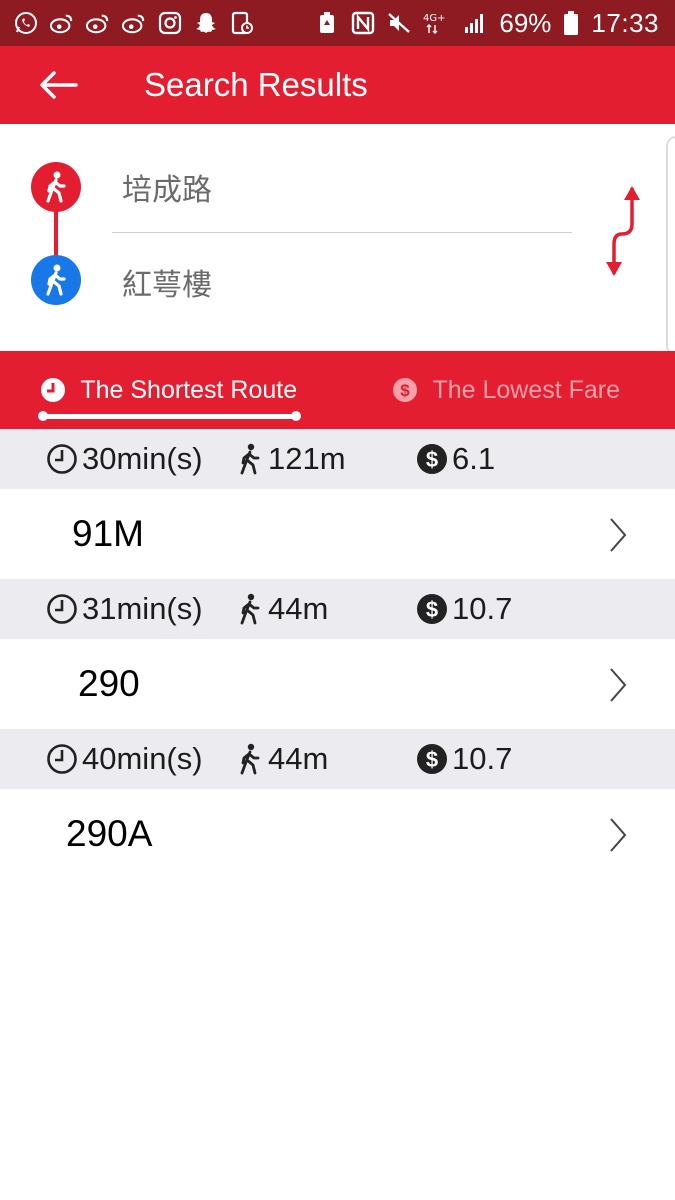 The width and height of the screenshot is (675, 1200). Describe the element at coordinates (169, 416) in the screenshot. I see `active-tab-indicator` at that location.